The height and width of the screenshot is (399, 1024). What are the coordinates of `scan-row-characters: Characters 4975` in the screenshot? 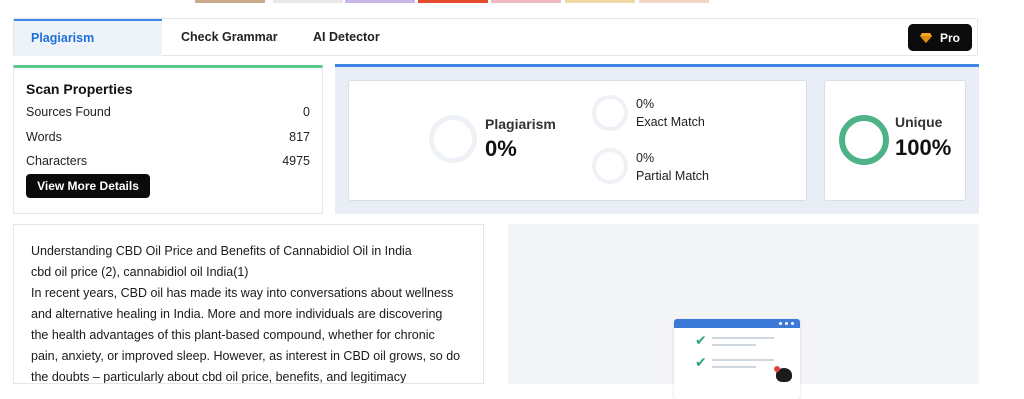 It's located at (168, 163).